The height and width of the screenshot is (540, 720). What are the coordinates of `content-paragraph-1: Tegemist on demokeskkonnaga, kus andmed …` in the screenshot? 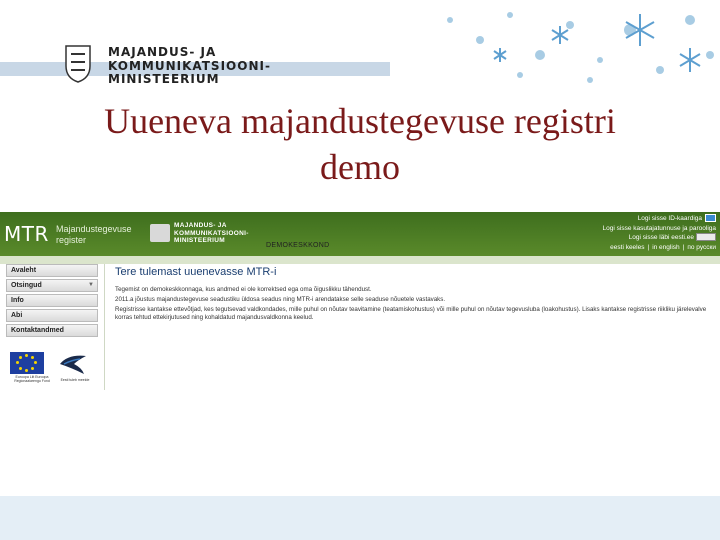 It's located at (243, 289).